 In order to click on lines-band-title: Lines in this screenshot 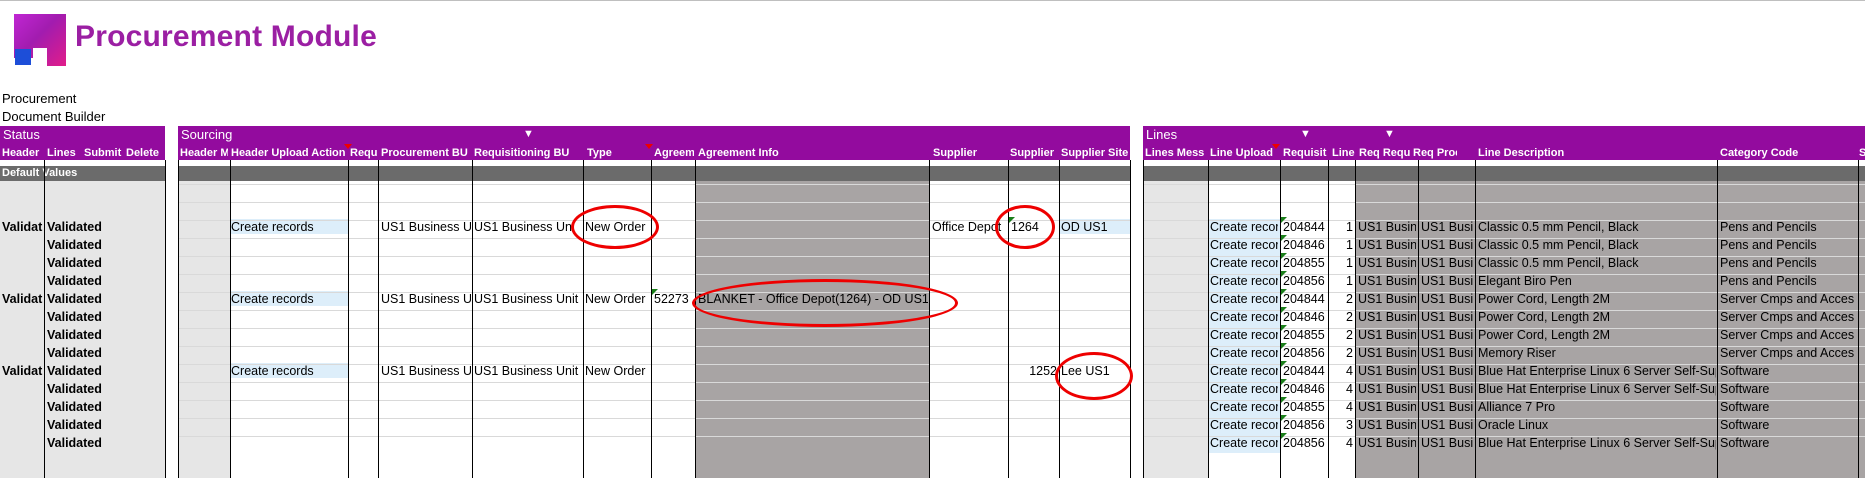, I will do `click(1162, 134)`.